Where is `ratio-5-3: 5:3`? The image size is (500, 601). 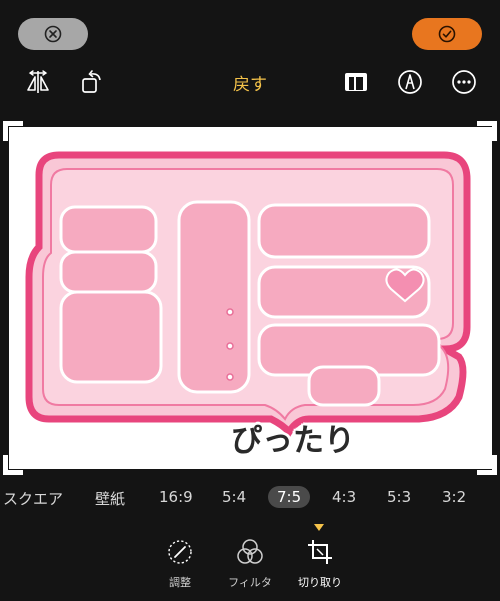
ratio-5-3: 5:3 is located at coordinates (399, 497).